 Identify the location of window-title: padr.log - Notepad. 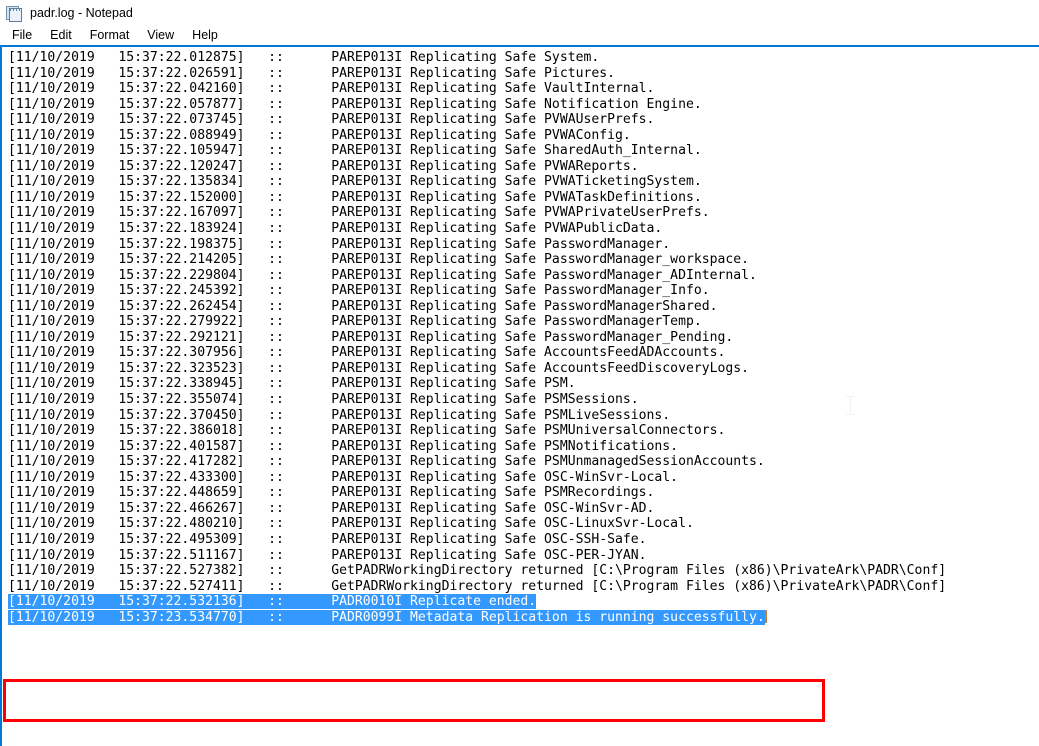
(81, 13).